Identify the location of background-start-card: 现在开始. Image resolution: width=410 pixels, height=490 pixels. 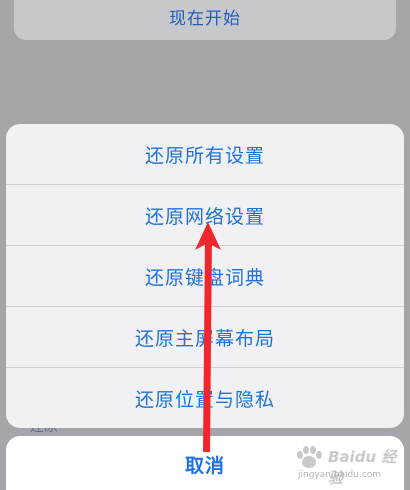
(205, 20).